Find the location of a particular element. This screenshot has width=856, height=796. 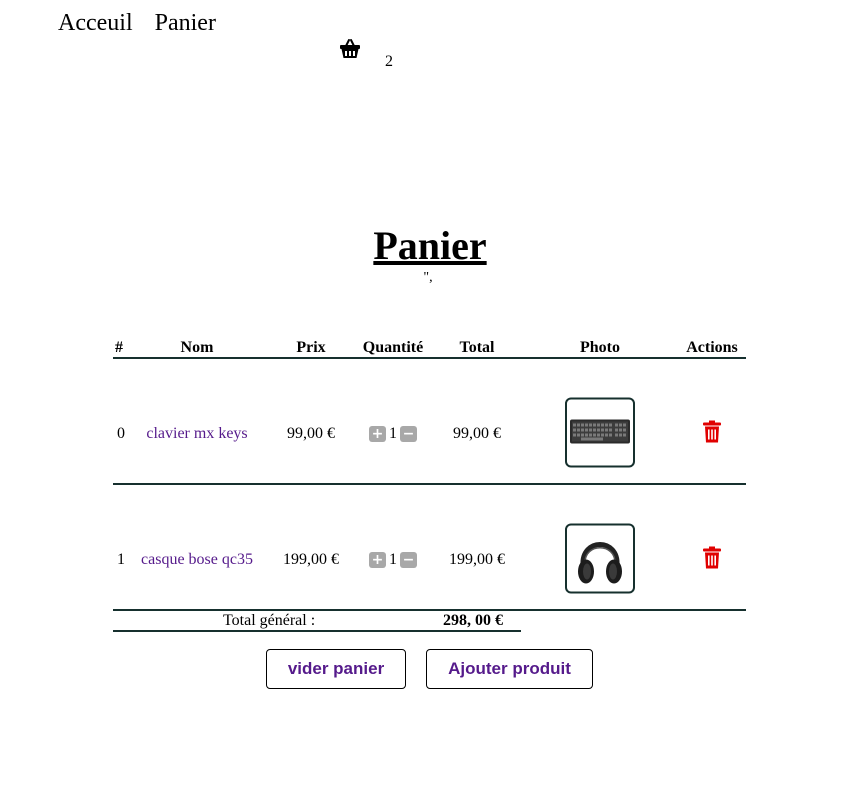

headphones-photo is located at coordinates (600, 558).